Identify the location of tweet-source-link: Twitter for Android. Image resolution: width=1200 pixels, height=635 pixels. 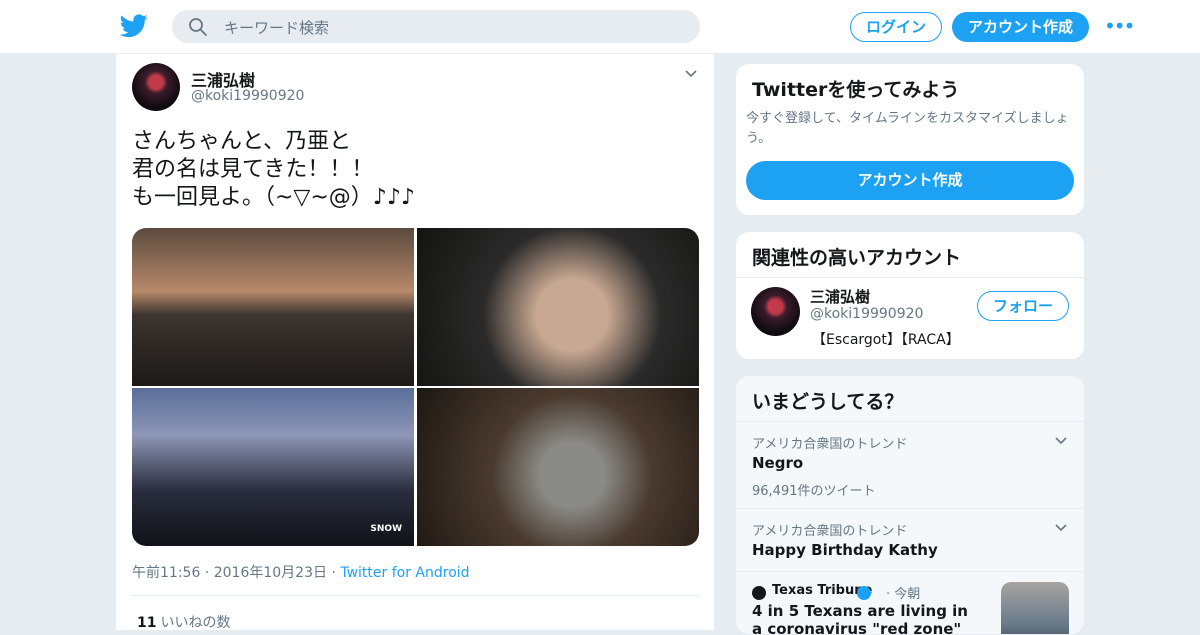
(404, 573).